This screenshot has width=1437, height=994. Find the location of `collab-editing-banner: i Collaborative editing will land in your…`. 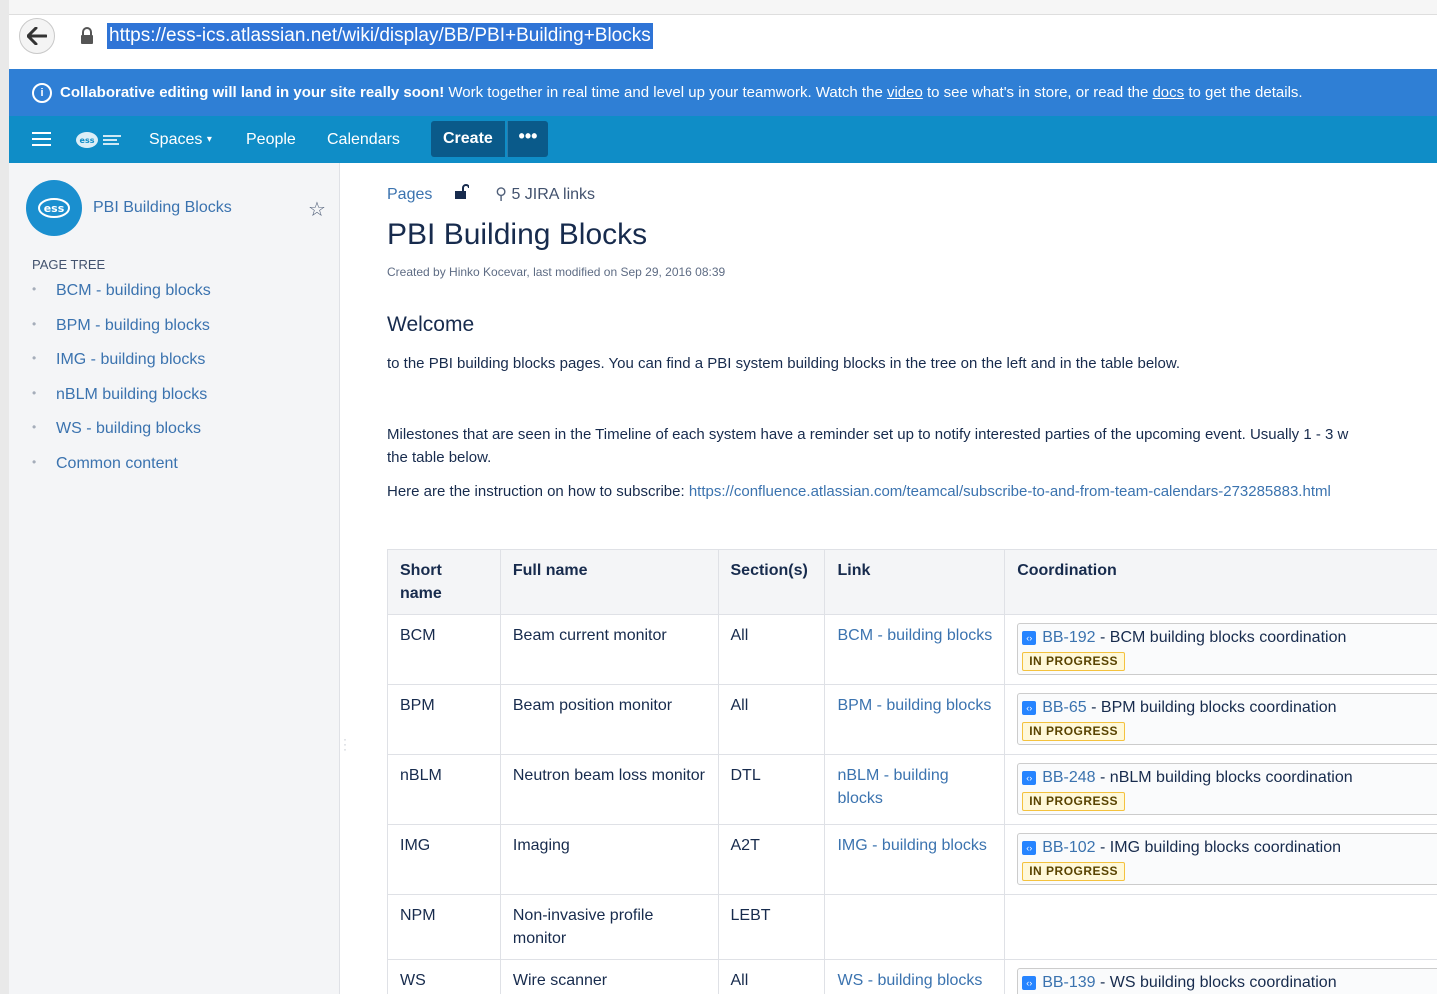

collab-editing-banner: i Collaborative editing will land in your… is located at coordinates (723, 92).